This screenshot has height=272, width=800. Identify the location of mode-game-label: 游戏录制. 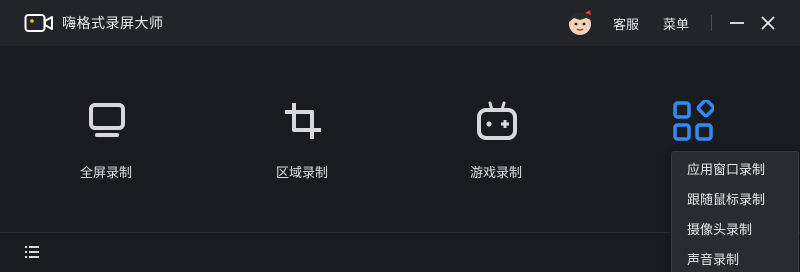
(495, 173).